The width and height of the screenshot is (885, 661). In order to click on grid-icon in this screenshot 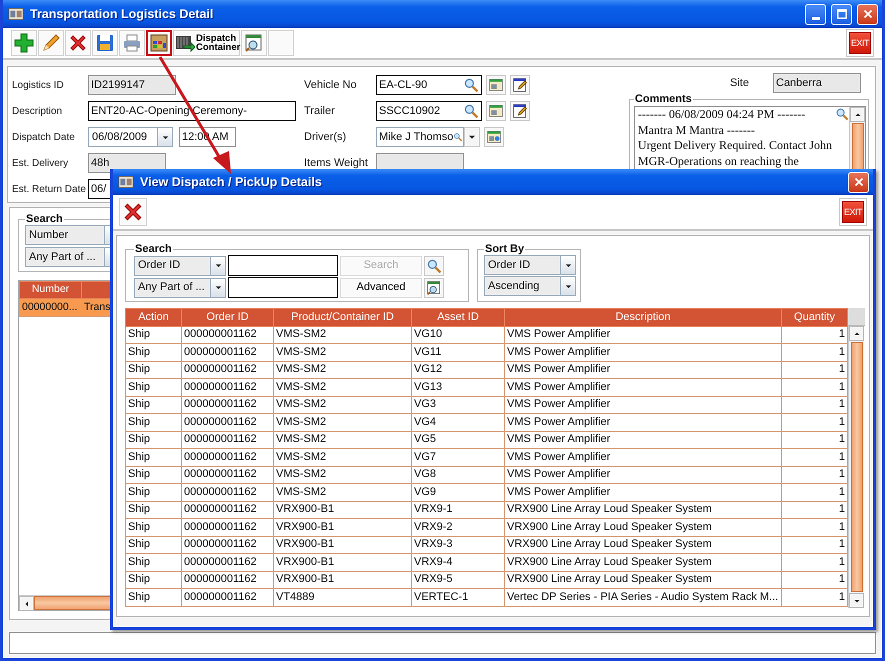, I will do `click(159, 43)`.